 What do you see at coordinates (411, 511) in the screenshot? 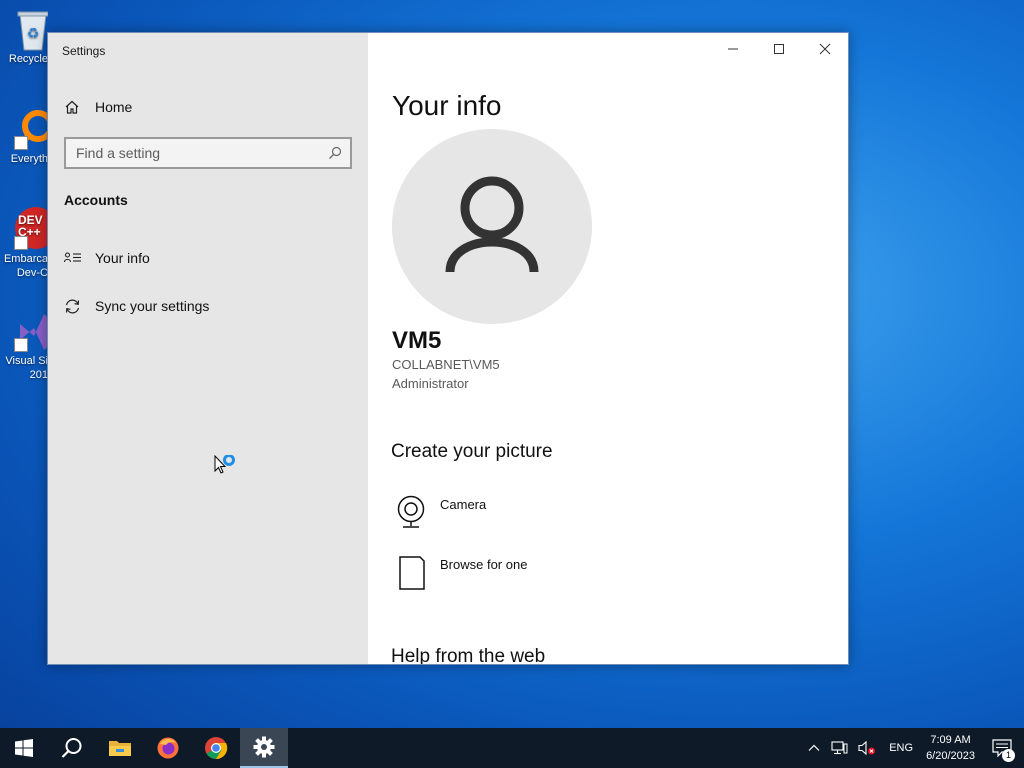
I see `camera-icon` at bounding box center [411, 511].